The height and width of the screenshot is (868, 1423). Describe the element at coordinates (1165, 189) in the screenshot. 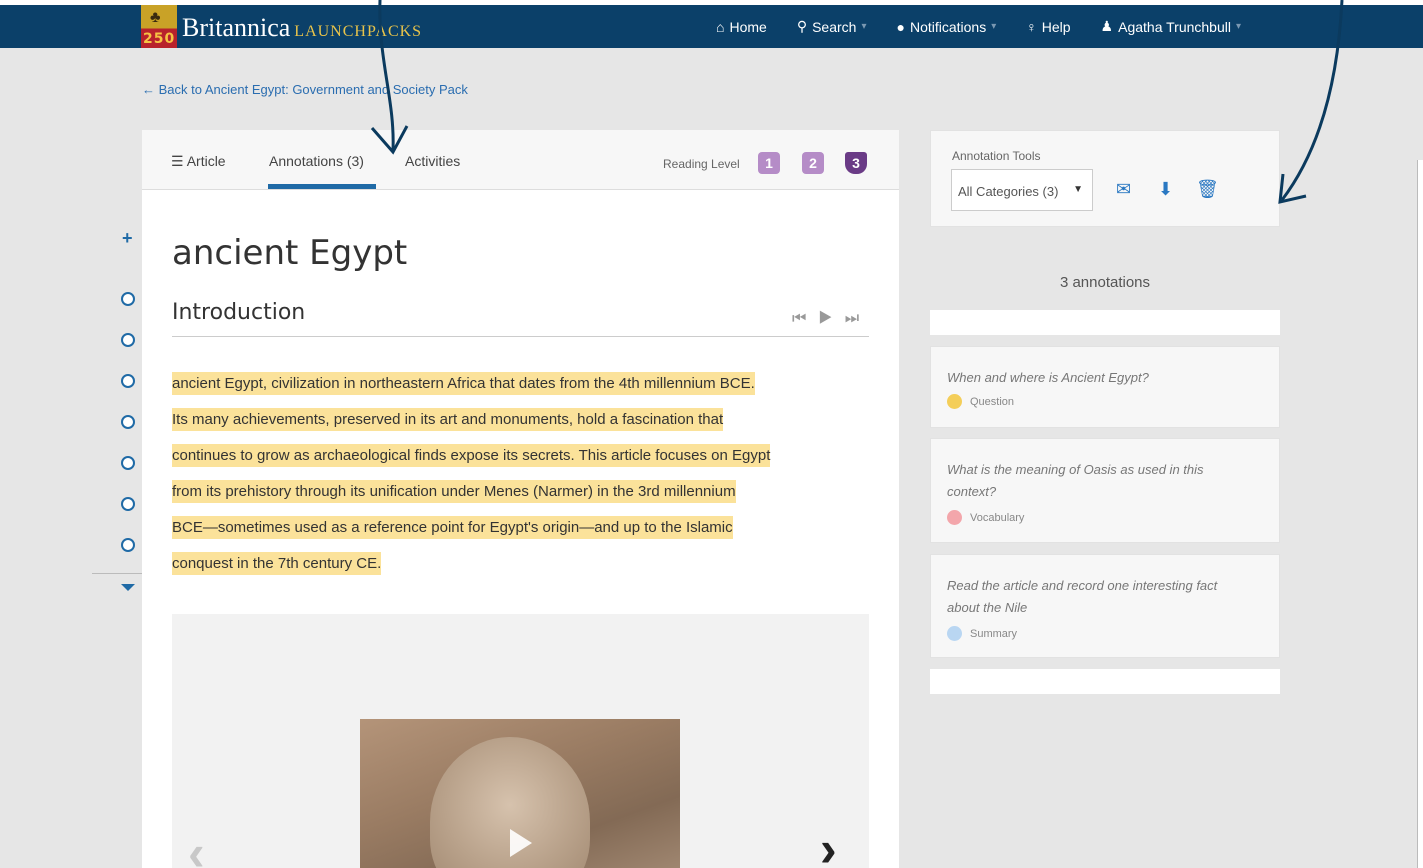

I see `download-icon: ⬇` at that location.